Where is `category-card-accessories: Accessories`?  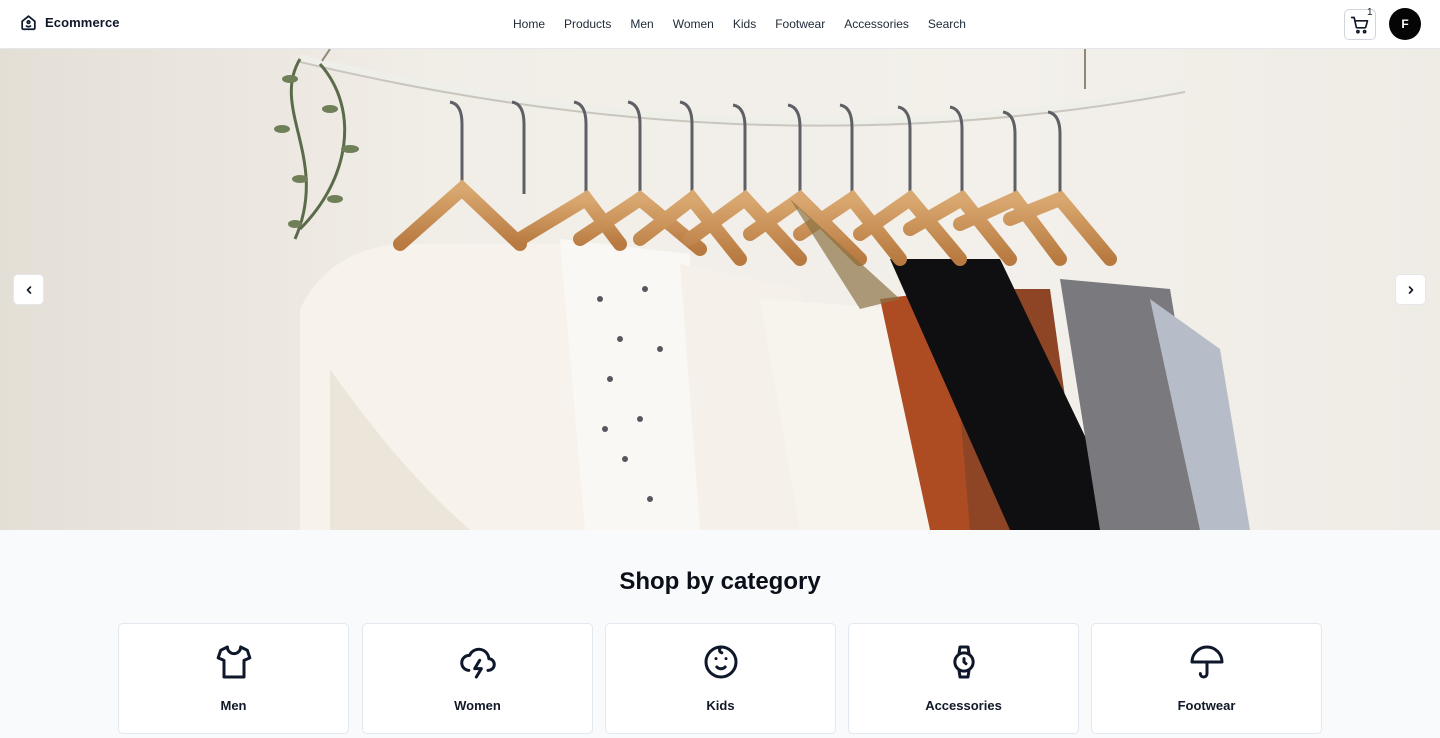
category-card-accessories: Accessories is located at coordinates (963, 678).